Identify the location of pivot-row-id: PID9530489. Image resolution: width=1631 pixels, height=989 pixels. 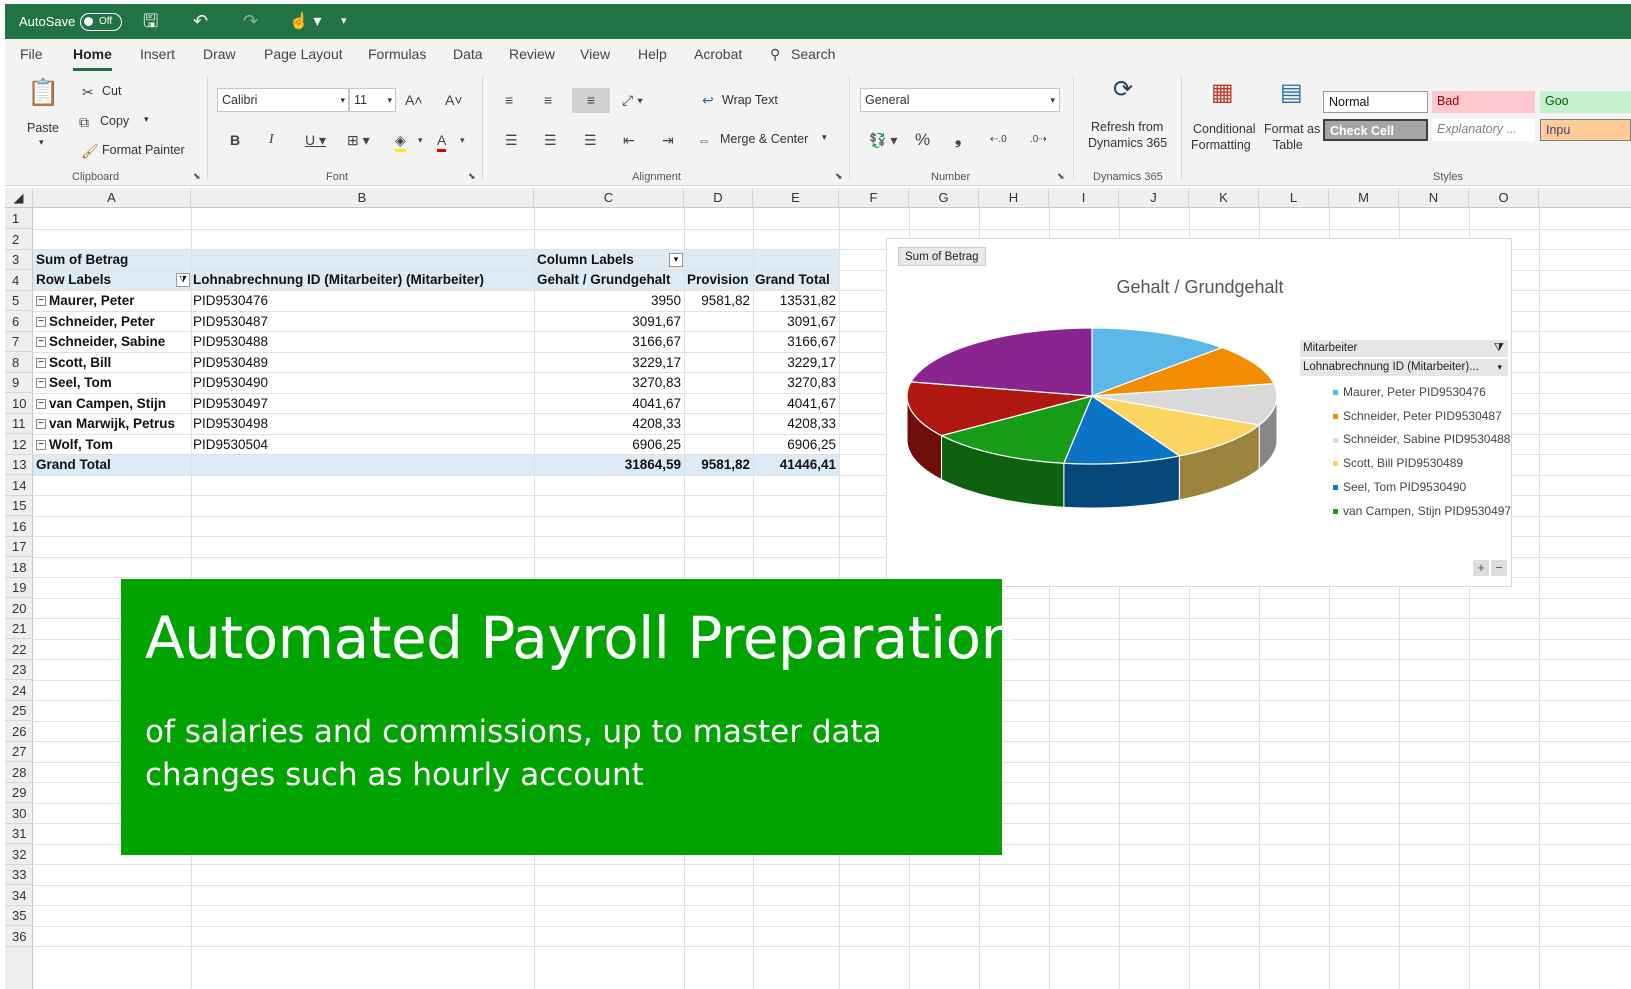
(363, 363).